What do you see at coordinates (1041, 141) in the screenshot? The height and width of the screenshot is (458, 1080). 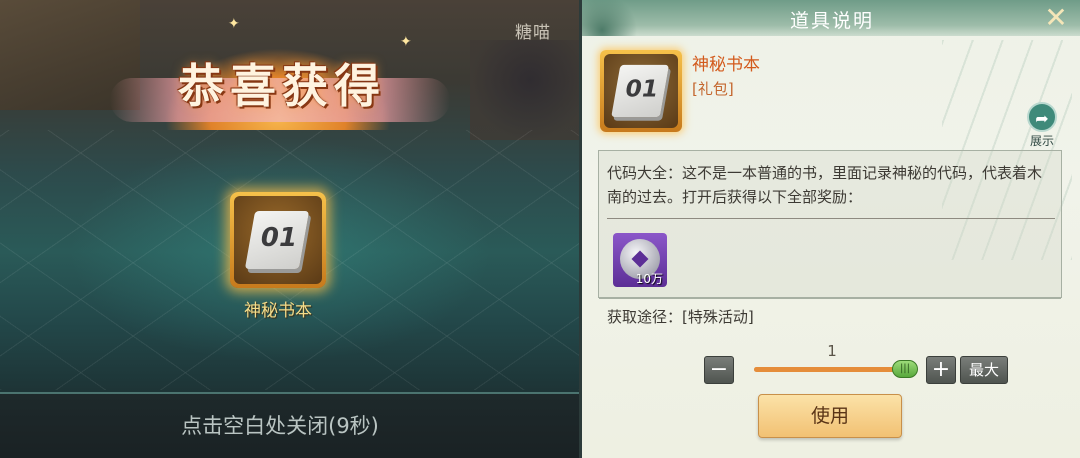 I see `share-label: 展示` at bounding box center [1041, 141].